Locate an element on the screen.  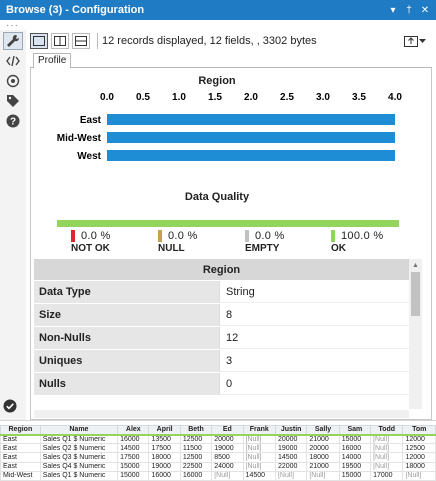
close-icon: ✕ is located at coordinates (425, 10).